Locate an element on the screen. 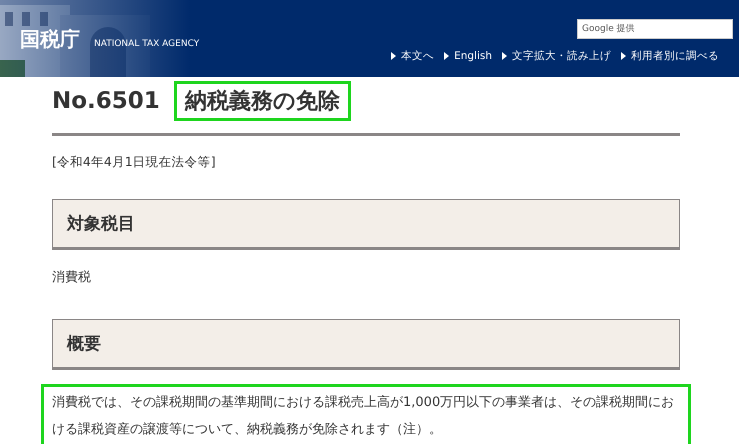  article-number: No.6501 is located at coordinates (106, 101).